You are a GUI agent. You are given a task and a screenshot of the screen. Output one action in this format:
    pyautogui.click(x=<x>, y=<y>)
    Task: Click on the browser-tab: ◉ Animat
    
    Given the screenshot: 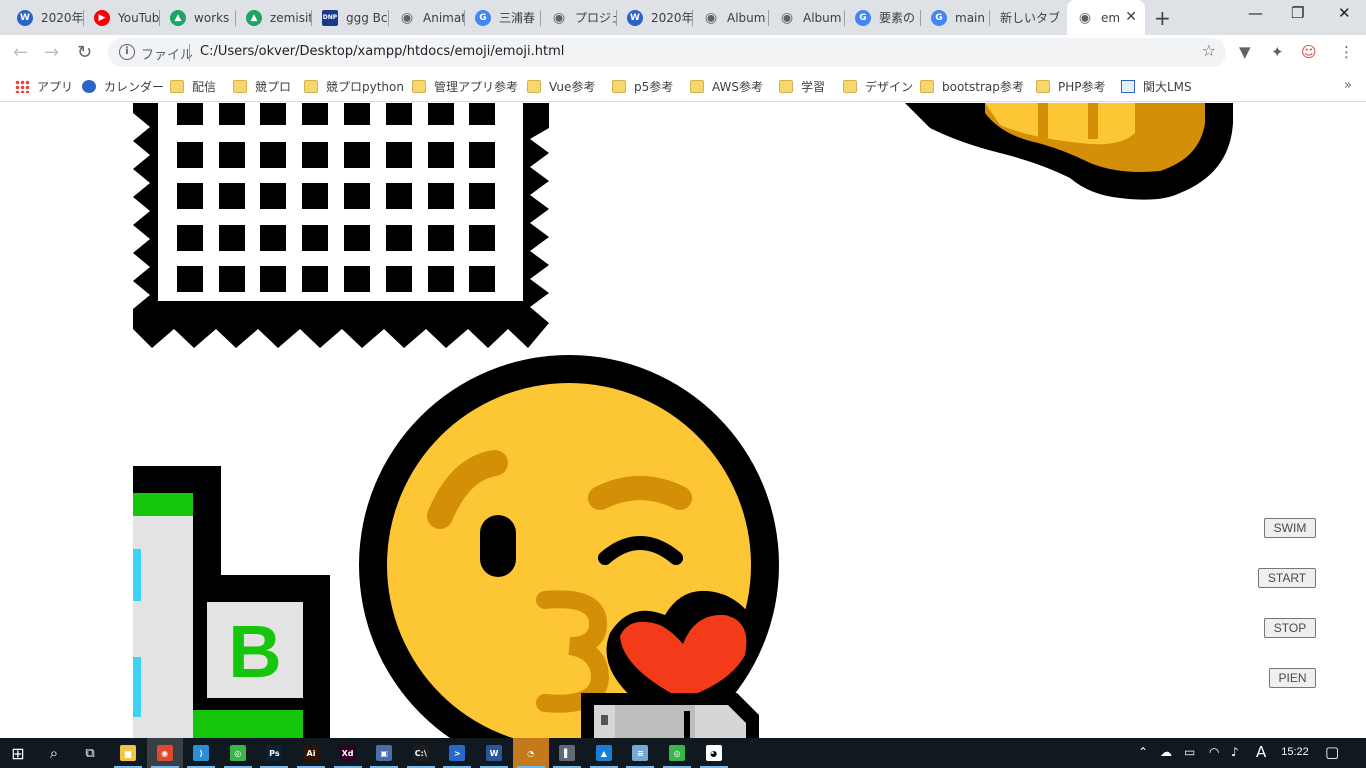 What is the action you would take?
    pyautogui.click(x=427, y=17)
    